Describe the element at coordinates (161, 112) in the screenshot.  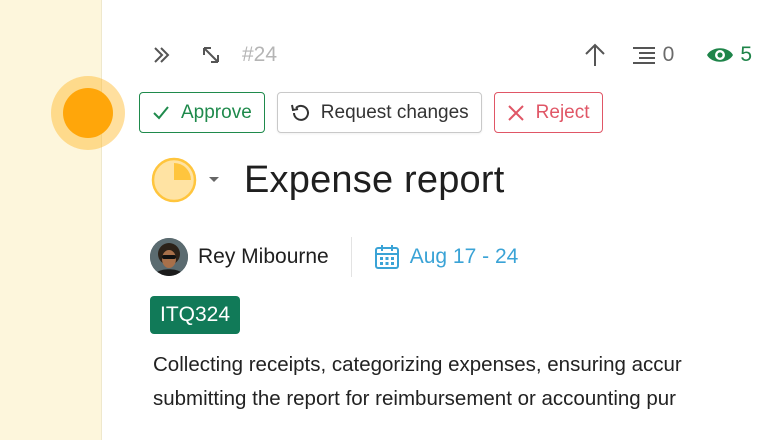
I see `check-icon` at that location.